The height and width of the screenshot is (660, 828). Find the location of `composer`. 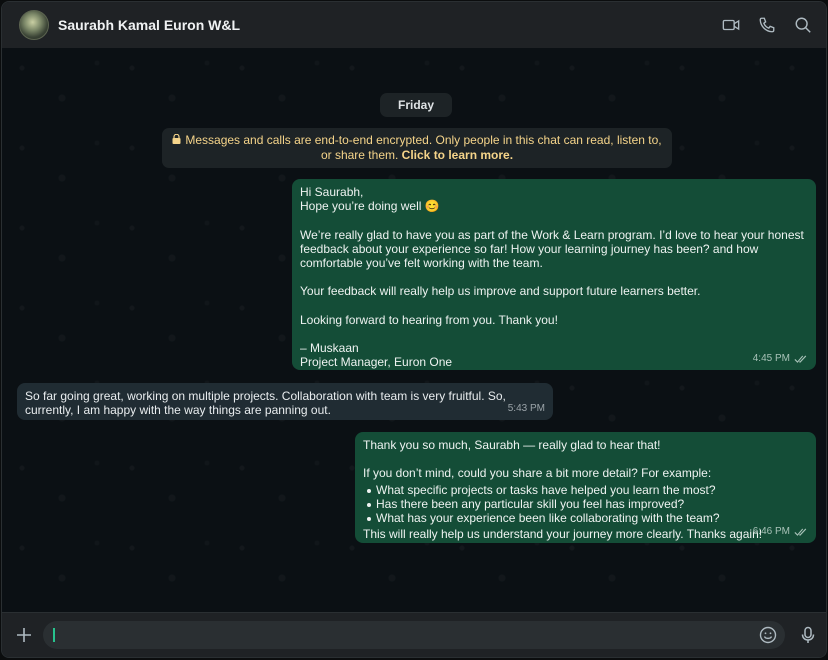

composer is located at coordinates (414, 634).